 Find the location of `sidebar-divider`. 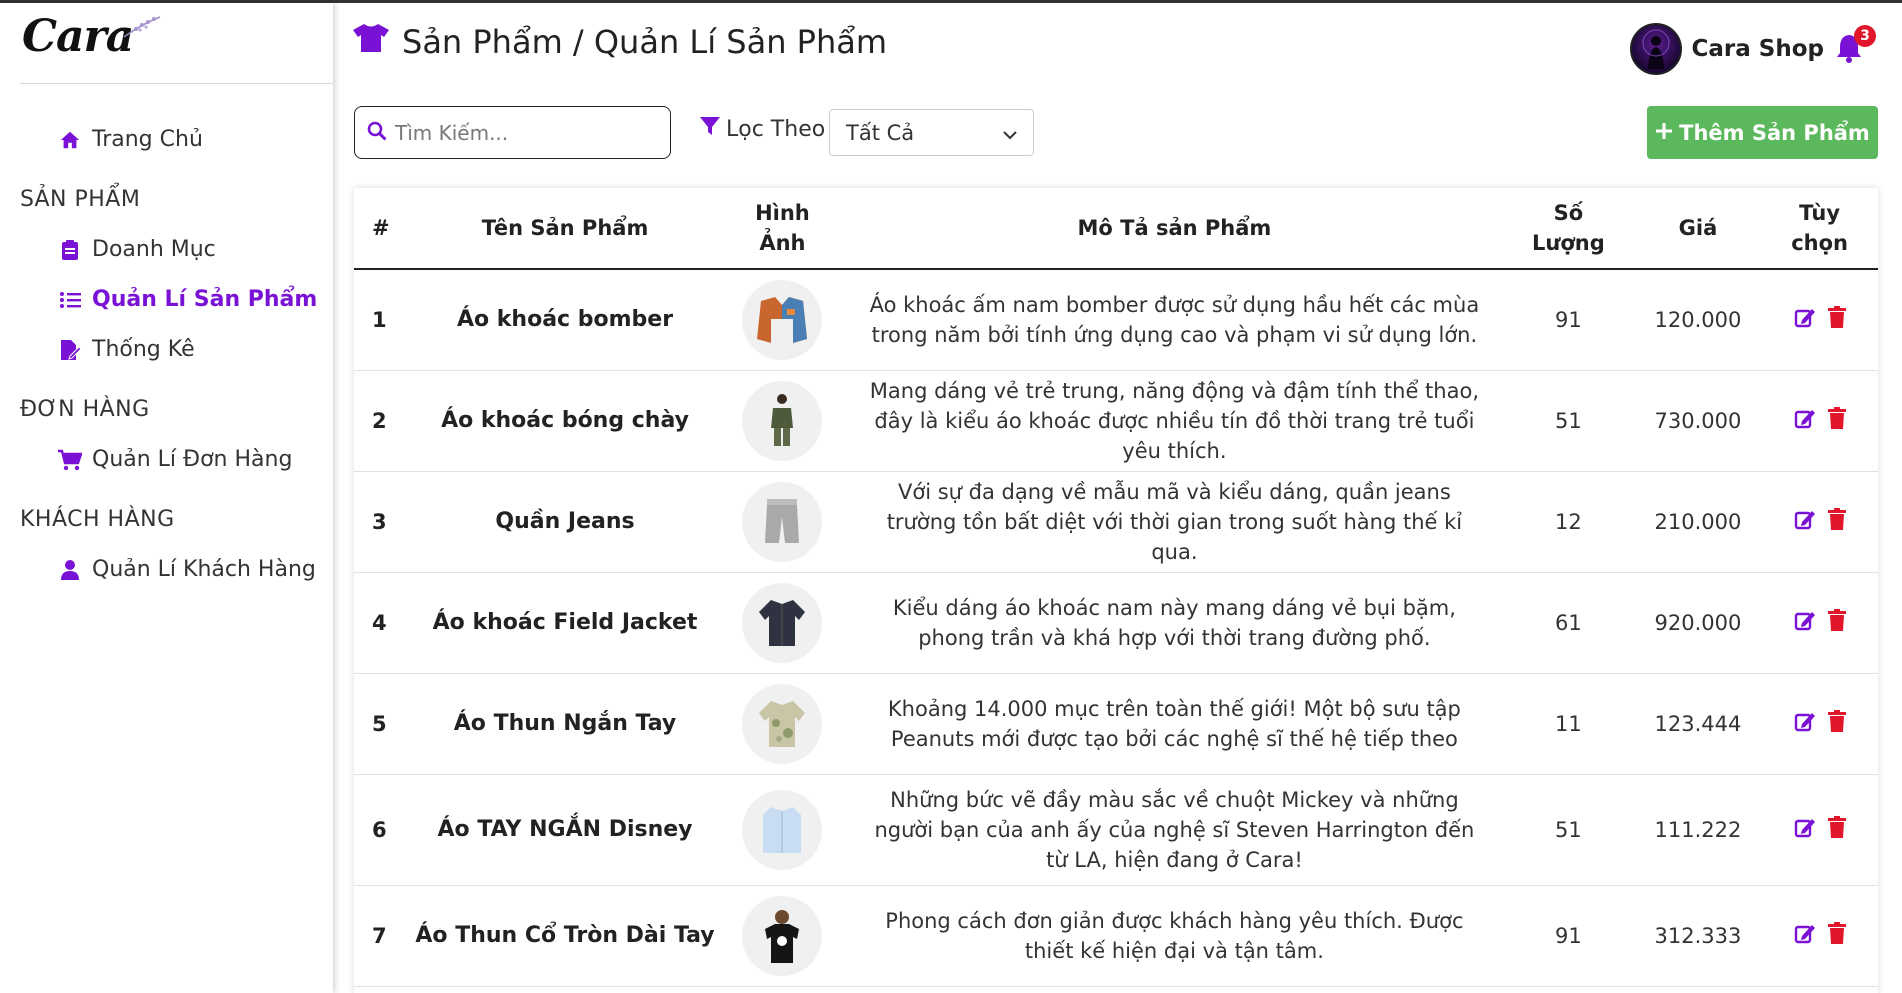

sidebar-divider is located at coordinates (176, 83).